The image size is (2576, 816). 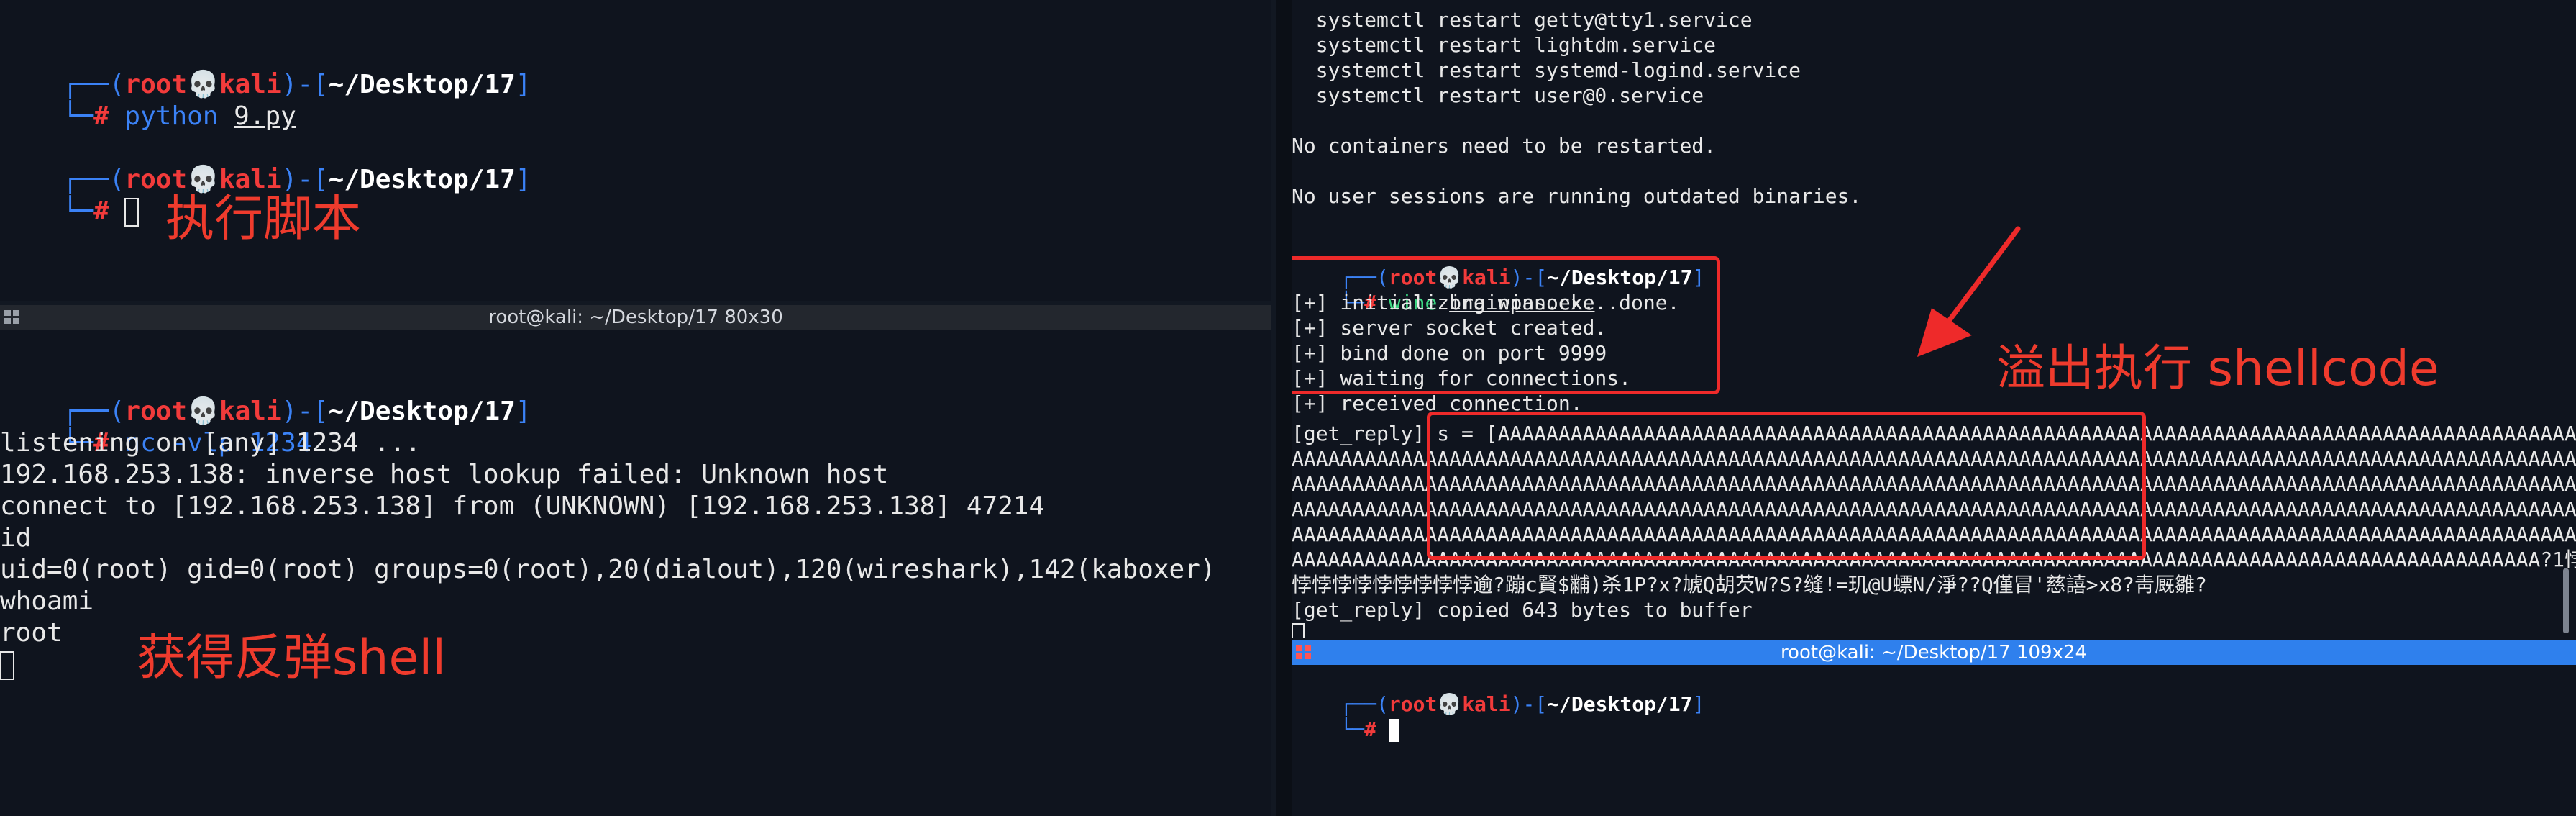 What do you see at coordinates (1505, 146) in the screenshot?
I see `output-line: No containers need to be restarted.` at bounding box center [1505, 146].